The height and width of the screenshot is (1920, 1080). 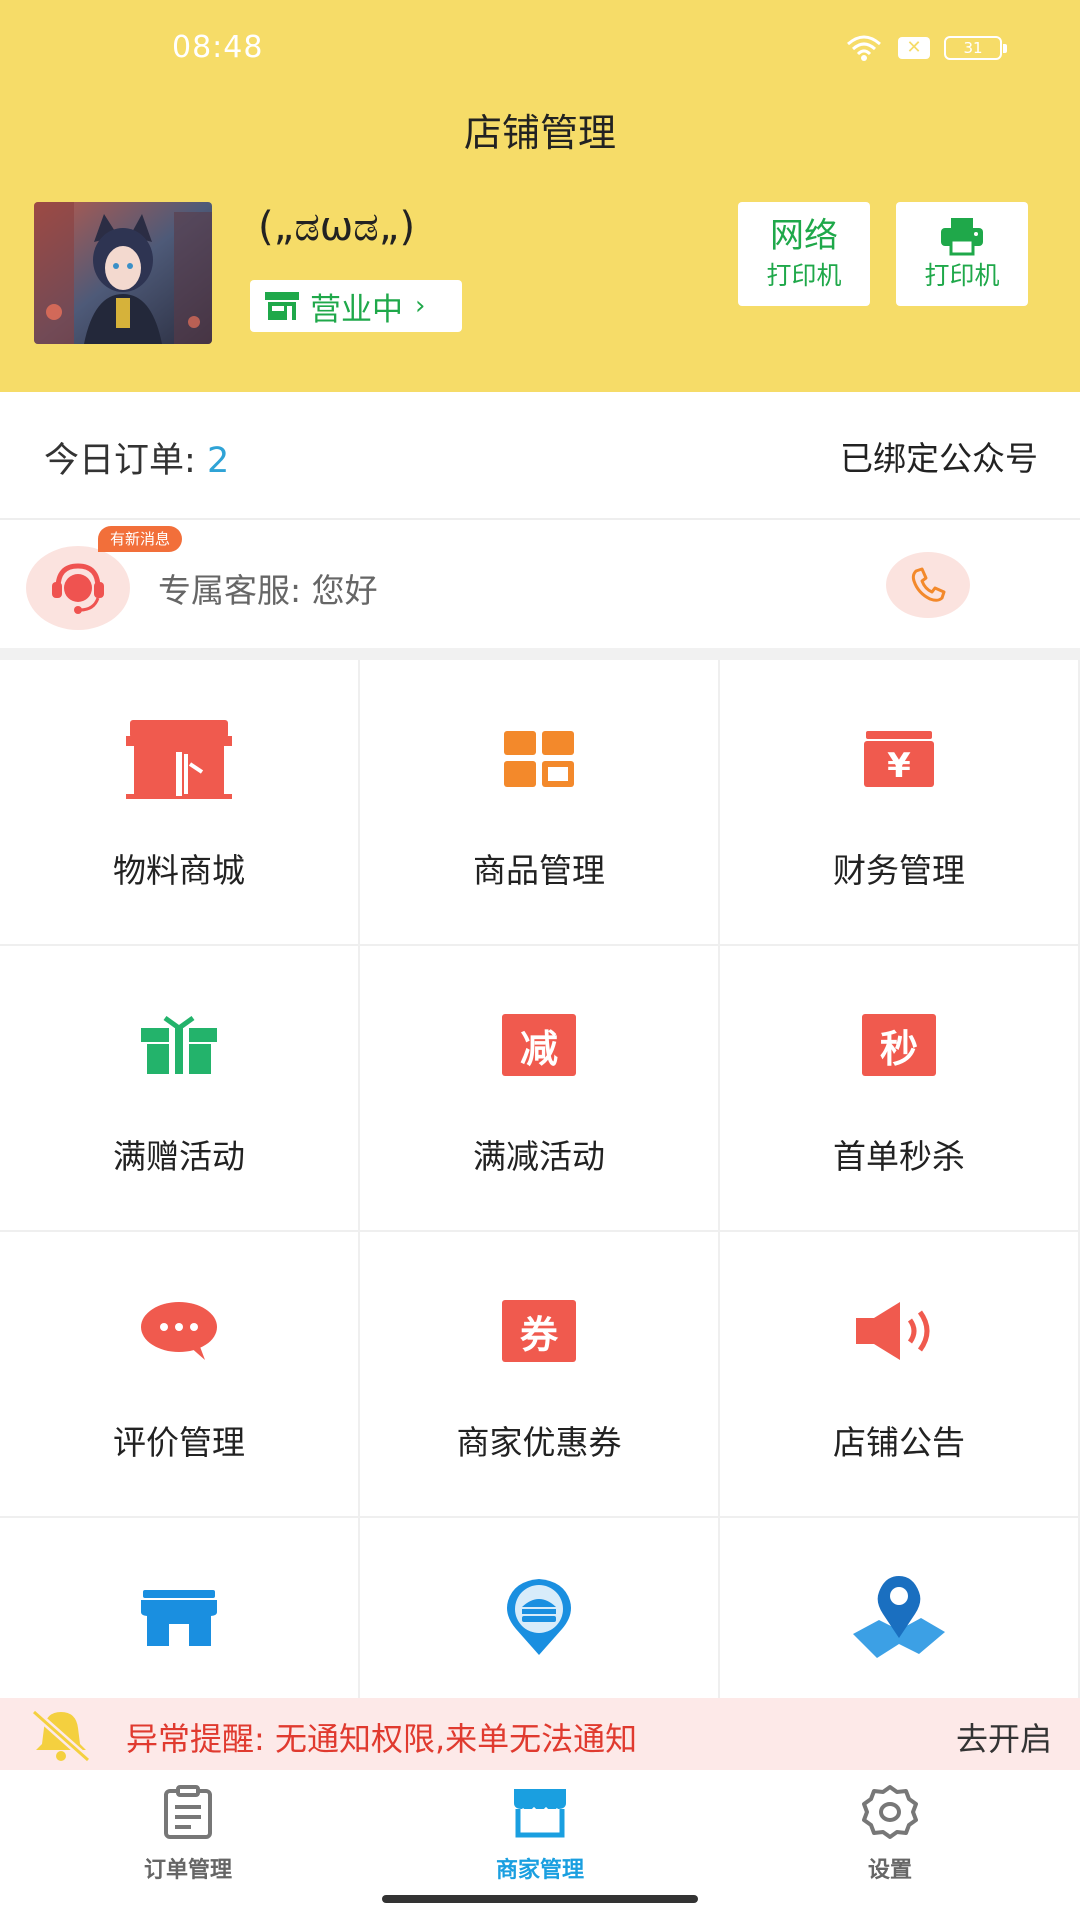 What do you see at coordinates (539, 870) in the screenshot?
I see `grid-item-label: 商品管理` at bounding box center [539, 870].